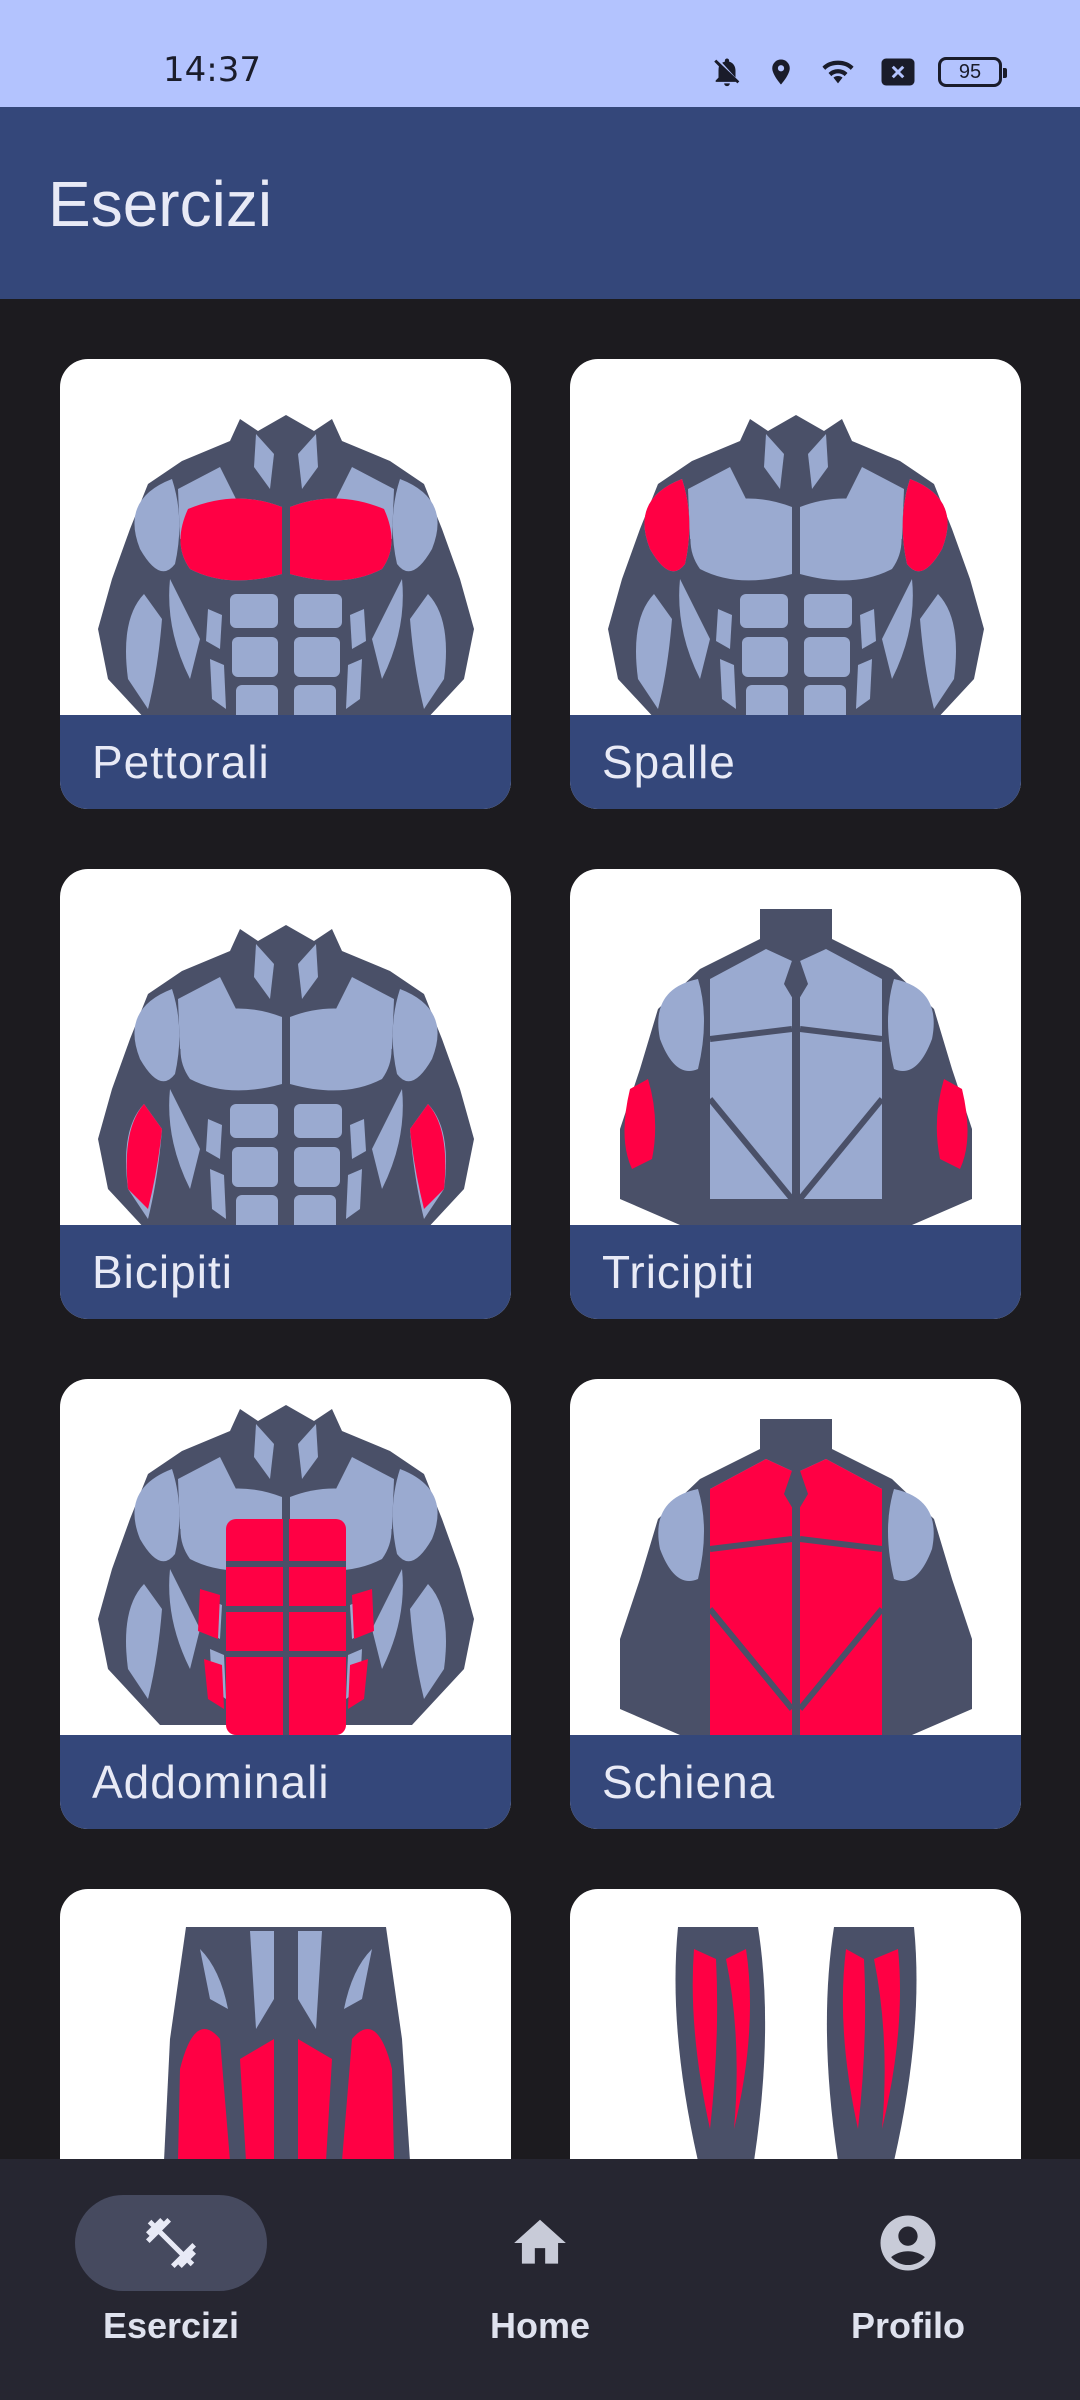 The width and height of the screenshot is (1080, 2400). What do you see at coordinates (898, 72) in the screenshot?
I see `no-sim-icon` at bounding box center [898, 72].